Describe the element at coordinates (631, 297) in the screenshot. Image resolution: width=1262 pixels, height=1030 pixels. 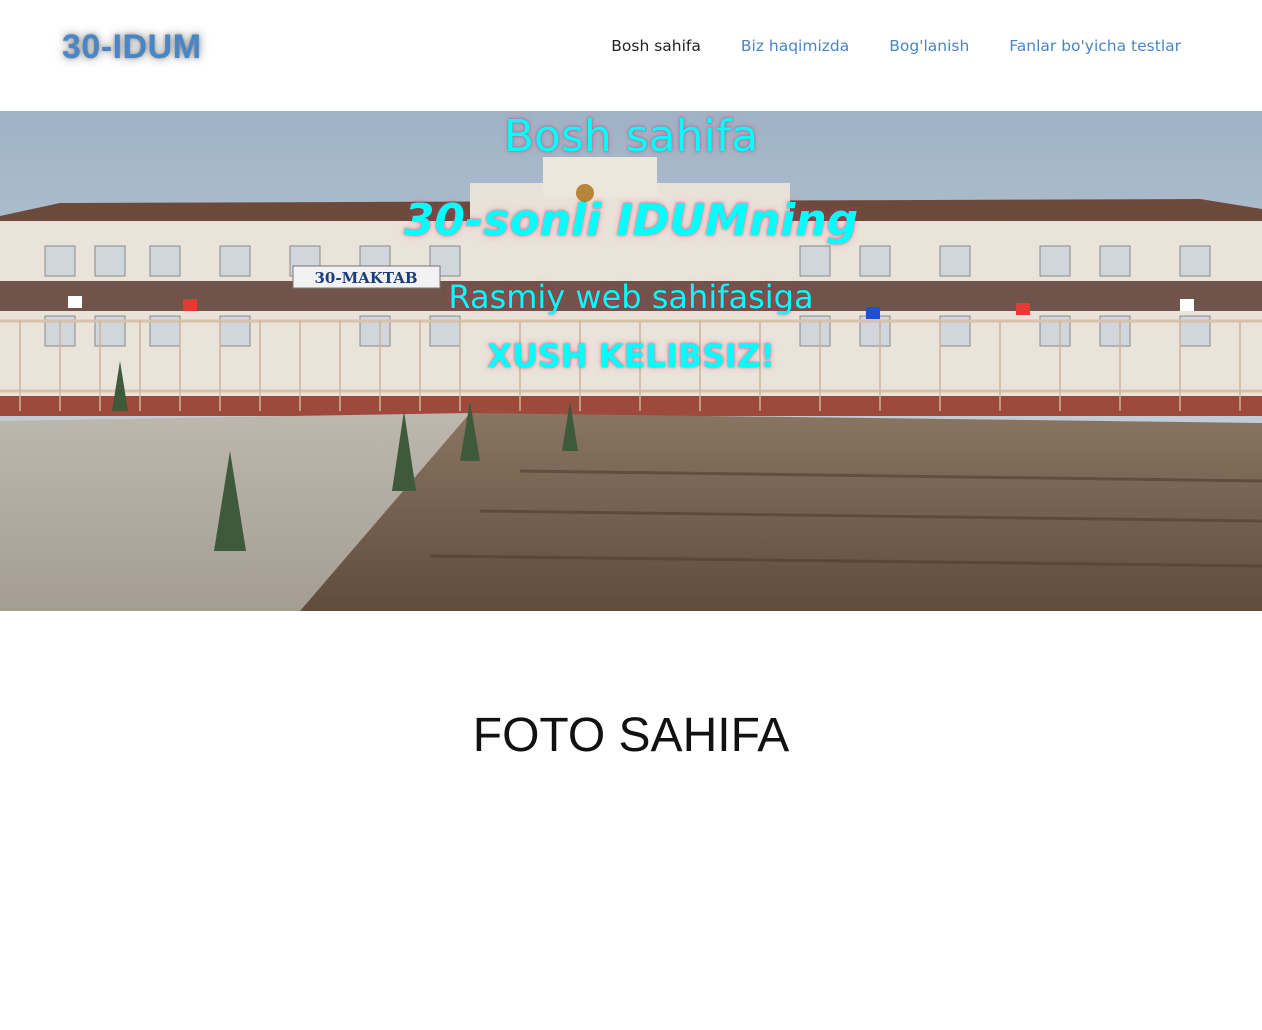
I see `hero-line-3: Rasmiy web sahifasiga` at that location.